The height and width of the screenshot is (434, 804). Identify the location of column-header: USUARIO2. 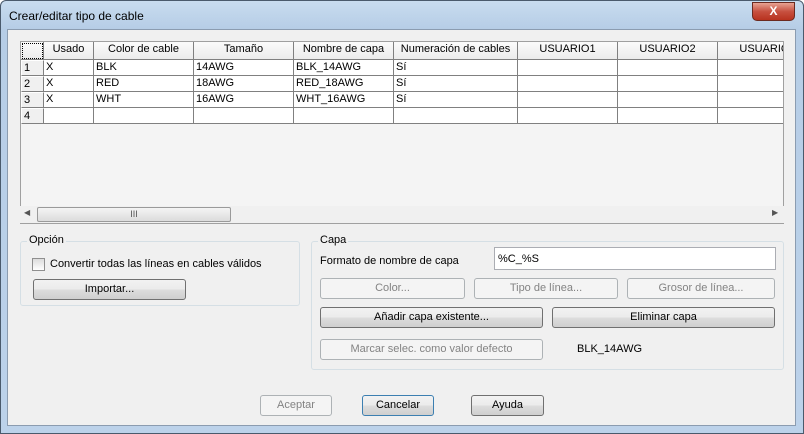
(668, 51).